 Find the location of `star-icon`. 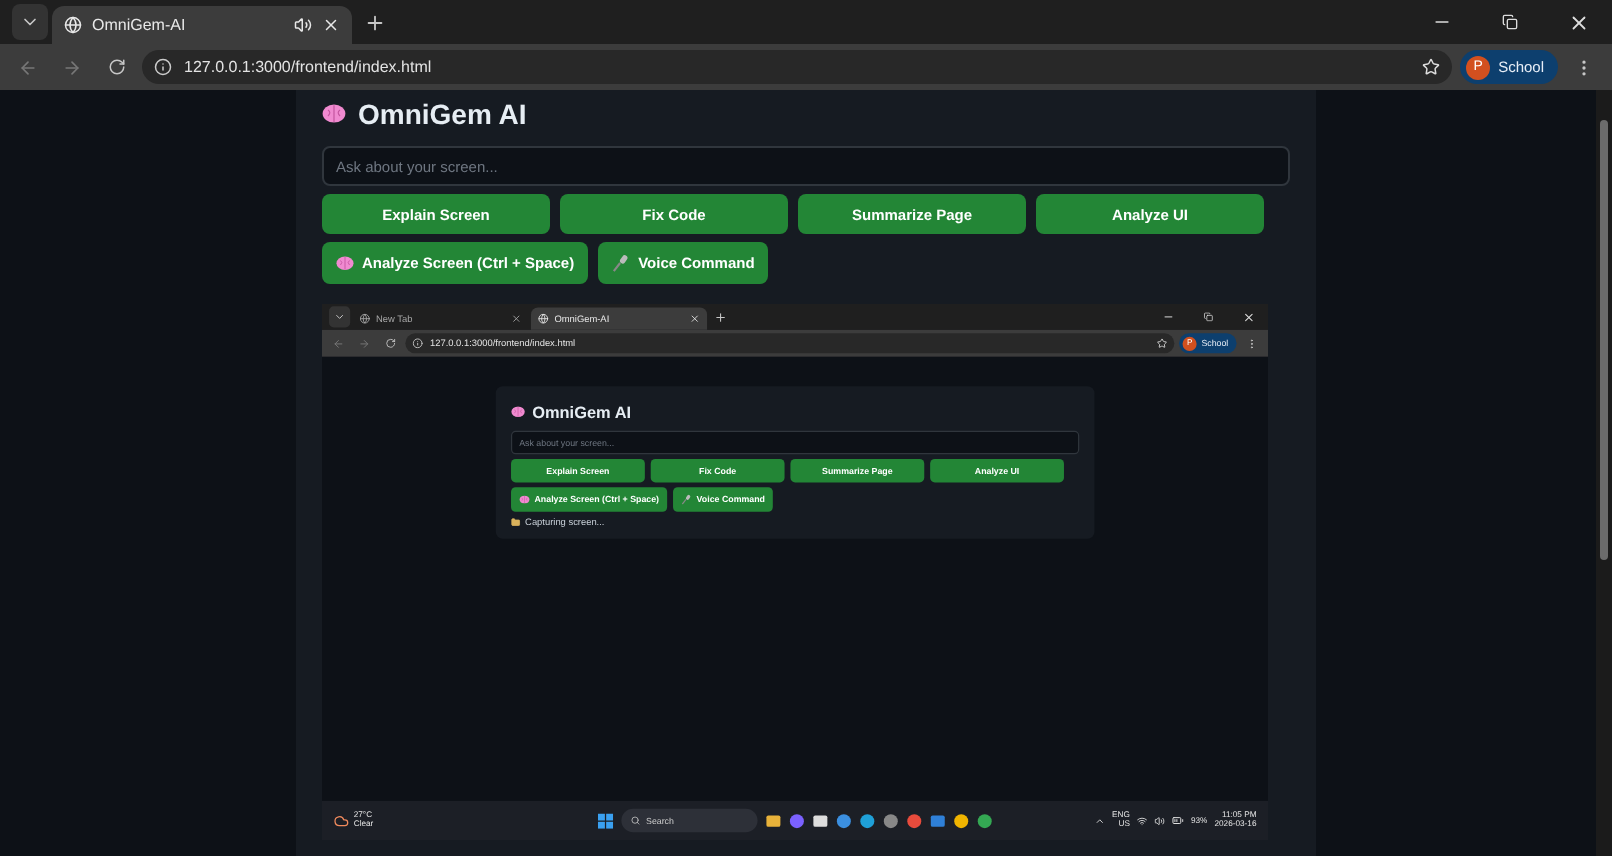

star-icon is located at coordinates (1431, 67).